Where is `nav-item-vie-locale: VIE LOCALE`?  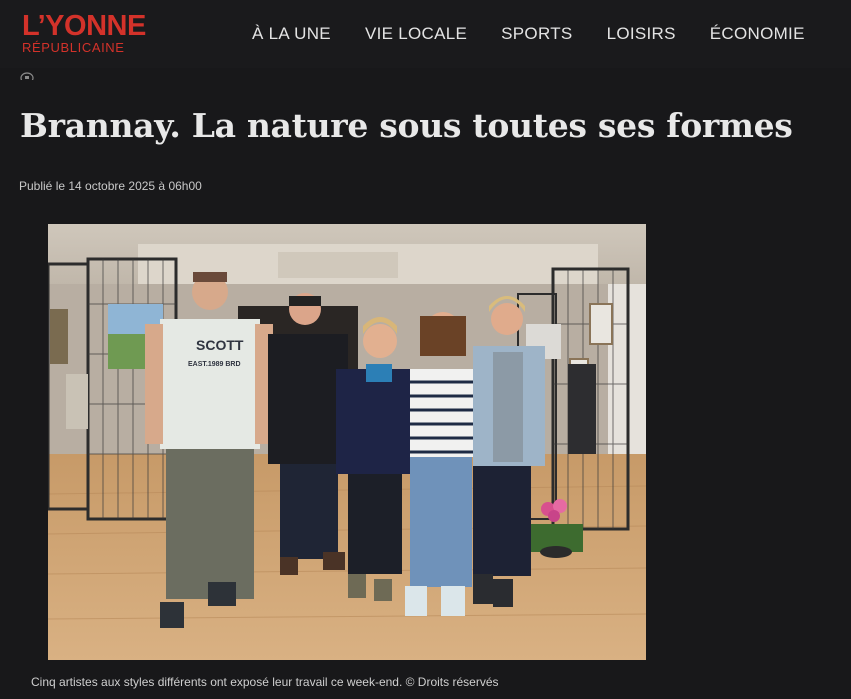
nav-item-vie-locale: VIE LOCALE is located at coordinates (416, 34).